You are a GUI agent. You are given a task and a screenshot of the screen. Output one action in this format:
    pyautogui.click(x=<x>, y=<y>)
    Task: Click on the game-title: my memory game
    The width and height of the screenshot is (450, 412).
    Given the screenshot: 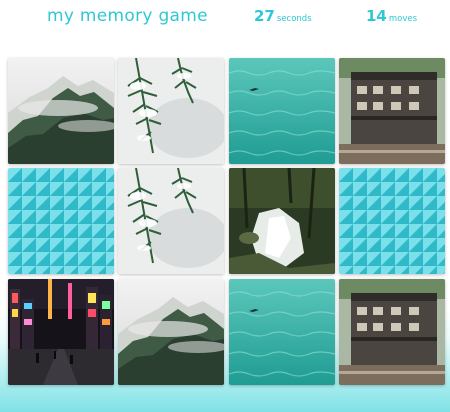 What is the action you would take?
    pyautogui.click(x=127, y=16)
    